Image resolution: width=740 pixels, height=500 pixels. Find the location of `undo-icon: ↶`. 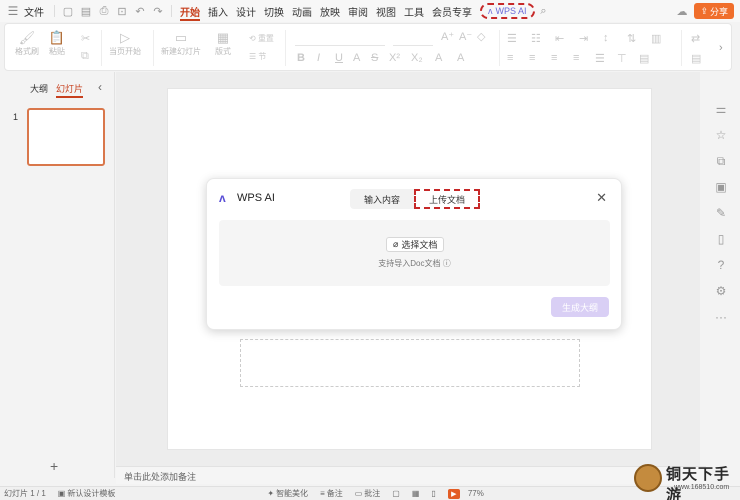

undo-icon: ↶ is located at coordinates (140, 11).